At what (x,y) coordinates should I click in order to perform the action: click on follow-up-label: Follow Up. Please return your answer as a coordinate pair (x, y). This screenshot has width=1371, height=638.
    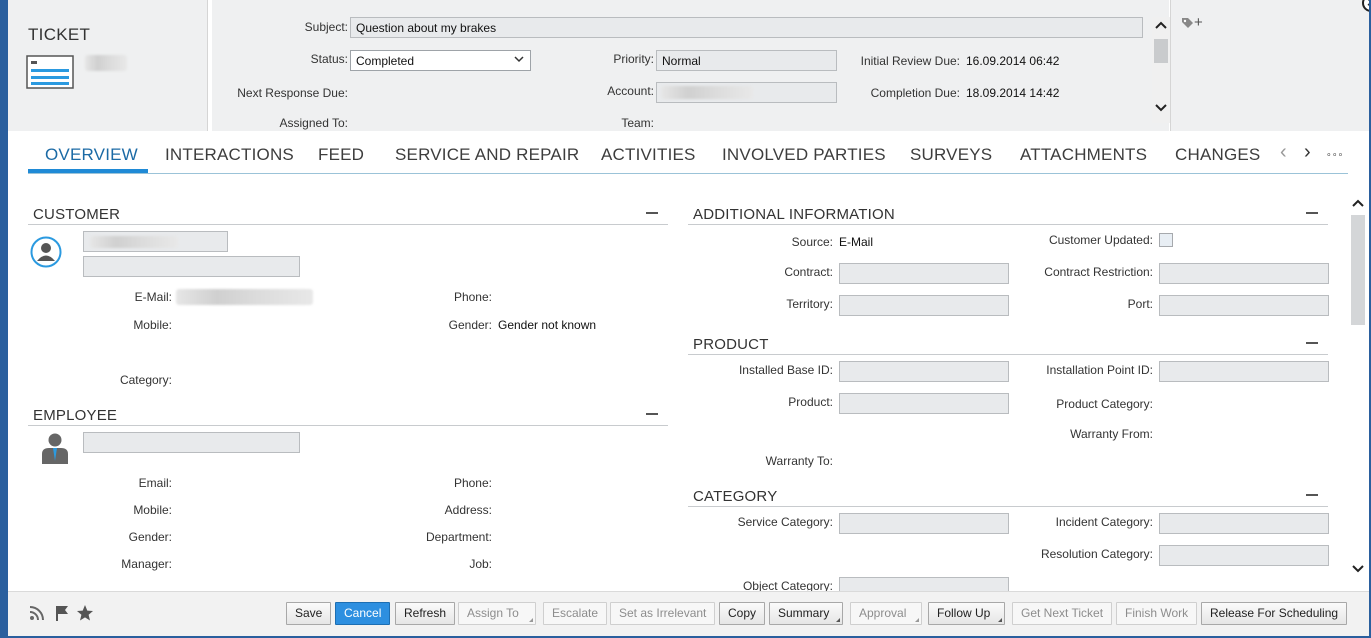
    Looking at the image, I should click on (964, 613).